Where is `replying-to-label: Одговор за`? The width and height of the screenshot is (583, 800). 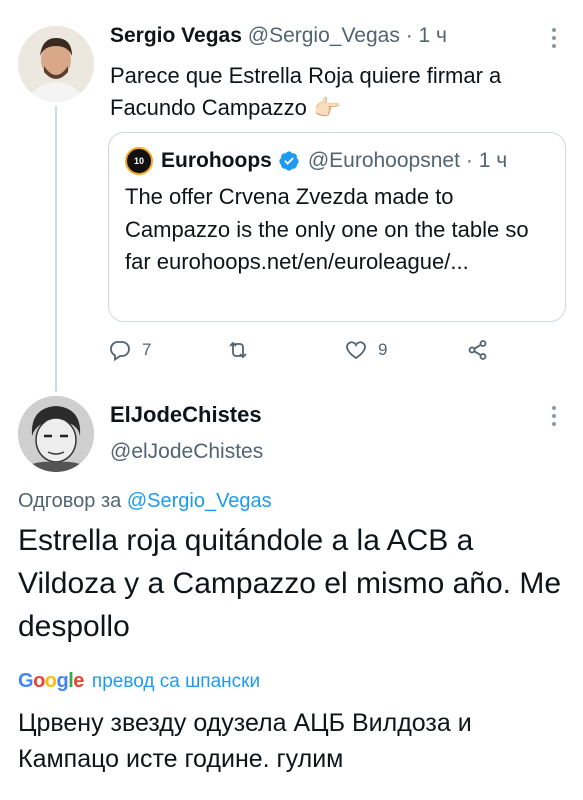
replying-to-label: Одговор за is located at coordinates (70, 501).